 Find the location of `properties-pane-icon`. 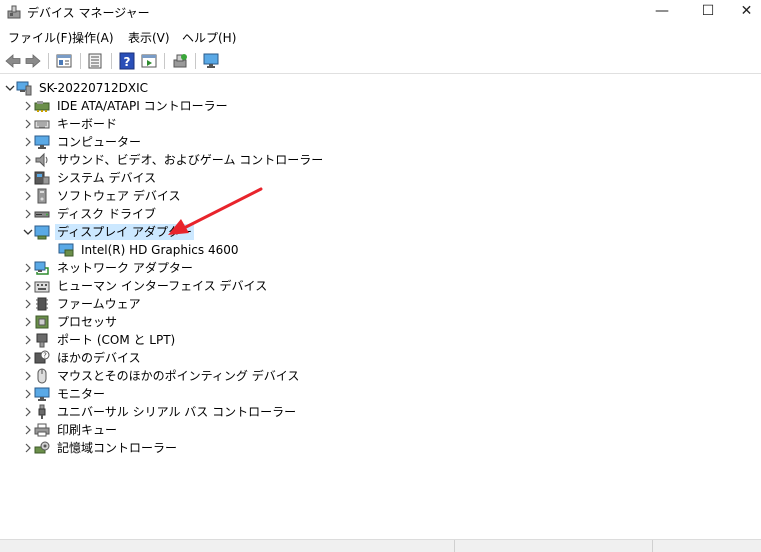

properties-pane-icon is located at coordinates (64, 61).